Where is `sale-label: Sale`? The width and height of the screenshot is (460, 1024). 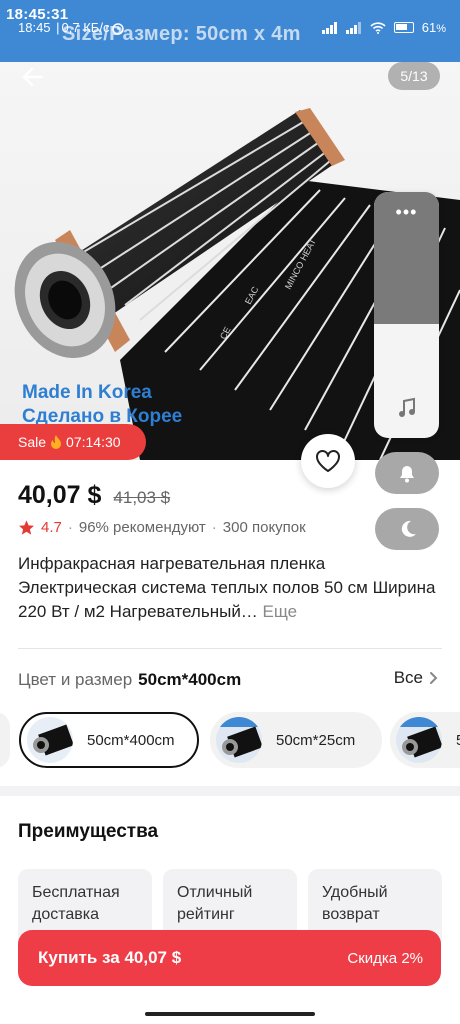
sale-label: Sale is located at coordinates (32, 442).